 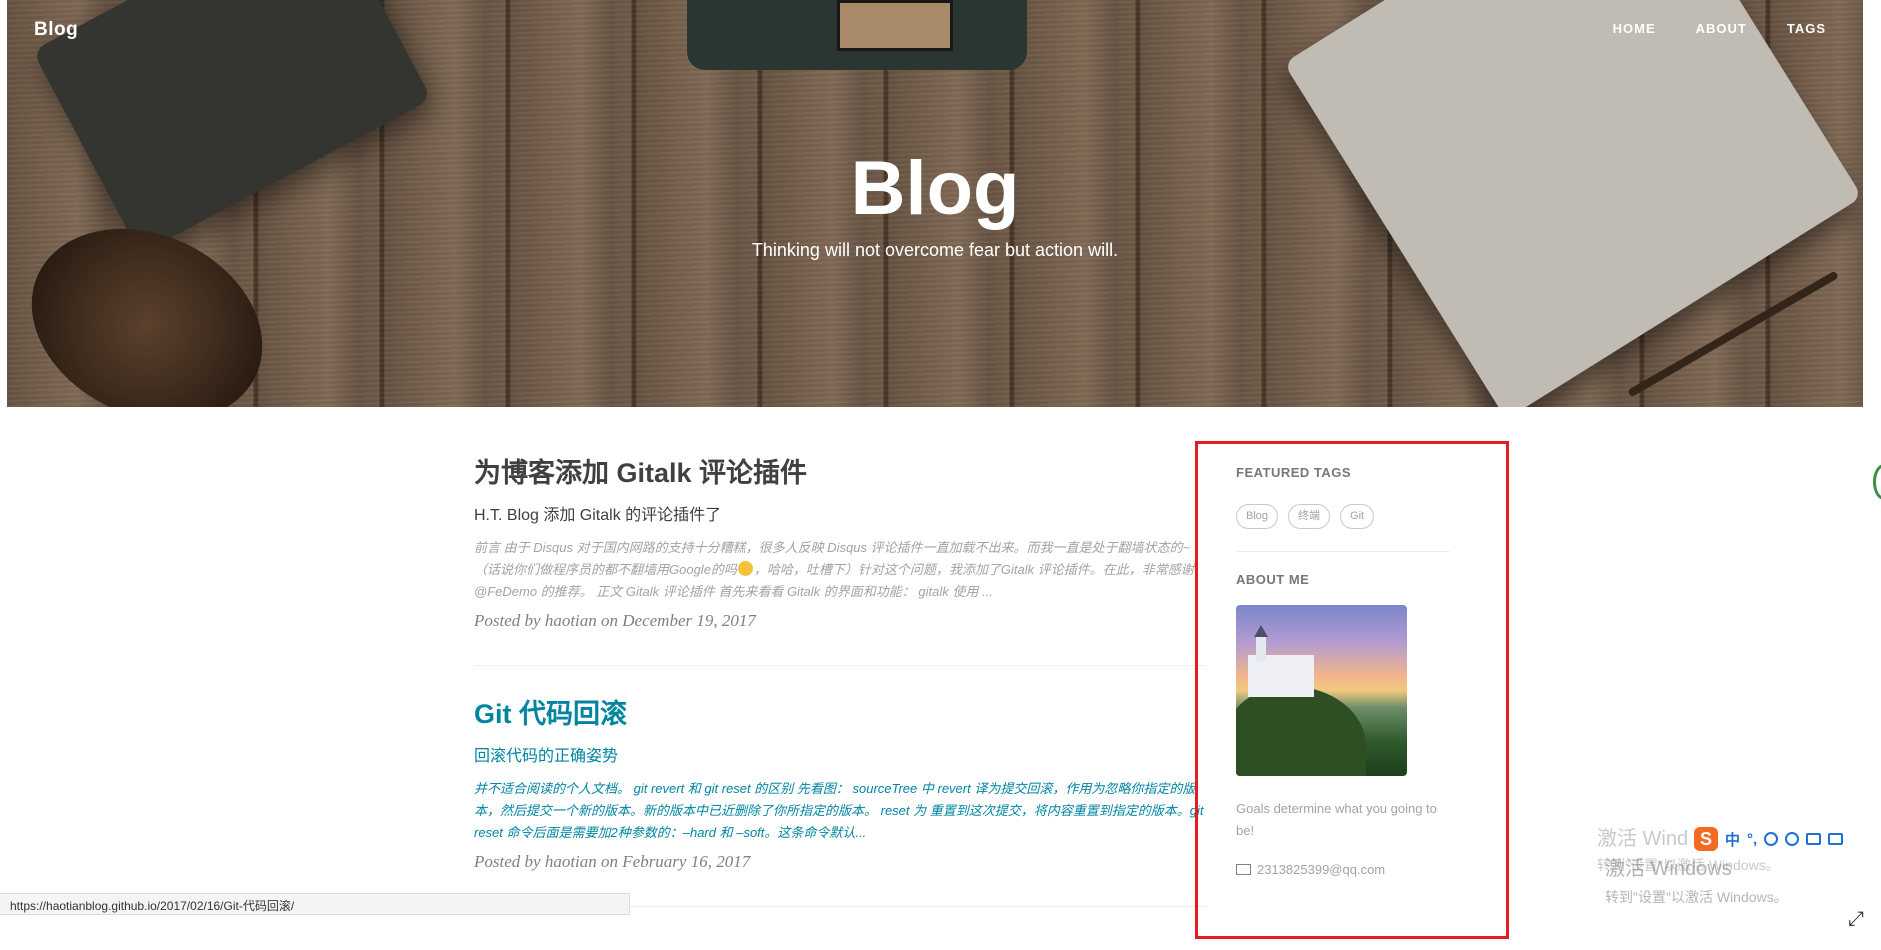 I want to click on post-meta: Posted by haotian on February 16, 2017, so click(x=612, y=861).